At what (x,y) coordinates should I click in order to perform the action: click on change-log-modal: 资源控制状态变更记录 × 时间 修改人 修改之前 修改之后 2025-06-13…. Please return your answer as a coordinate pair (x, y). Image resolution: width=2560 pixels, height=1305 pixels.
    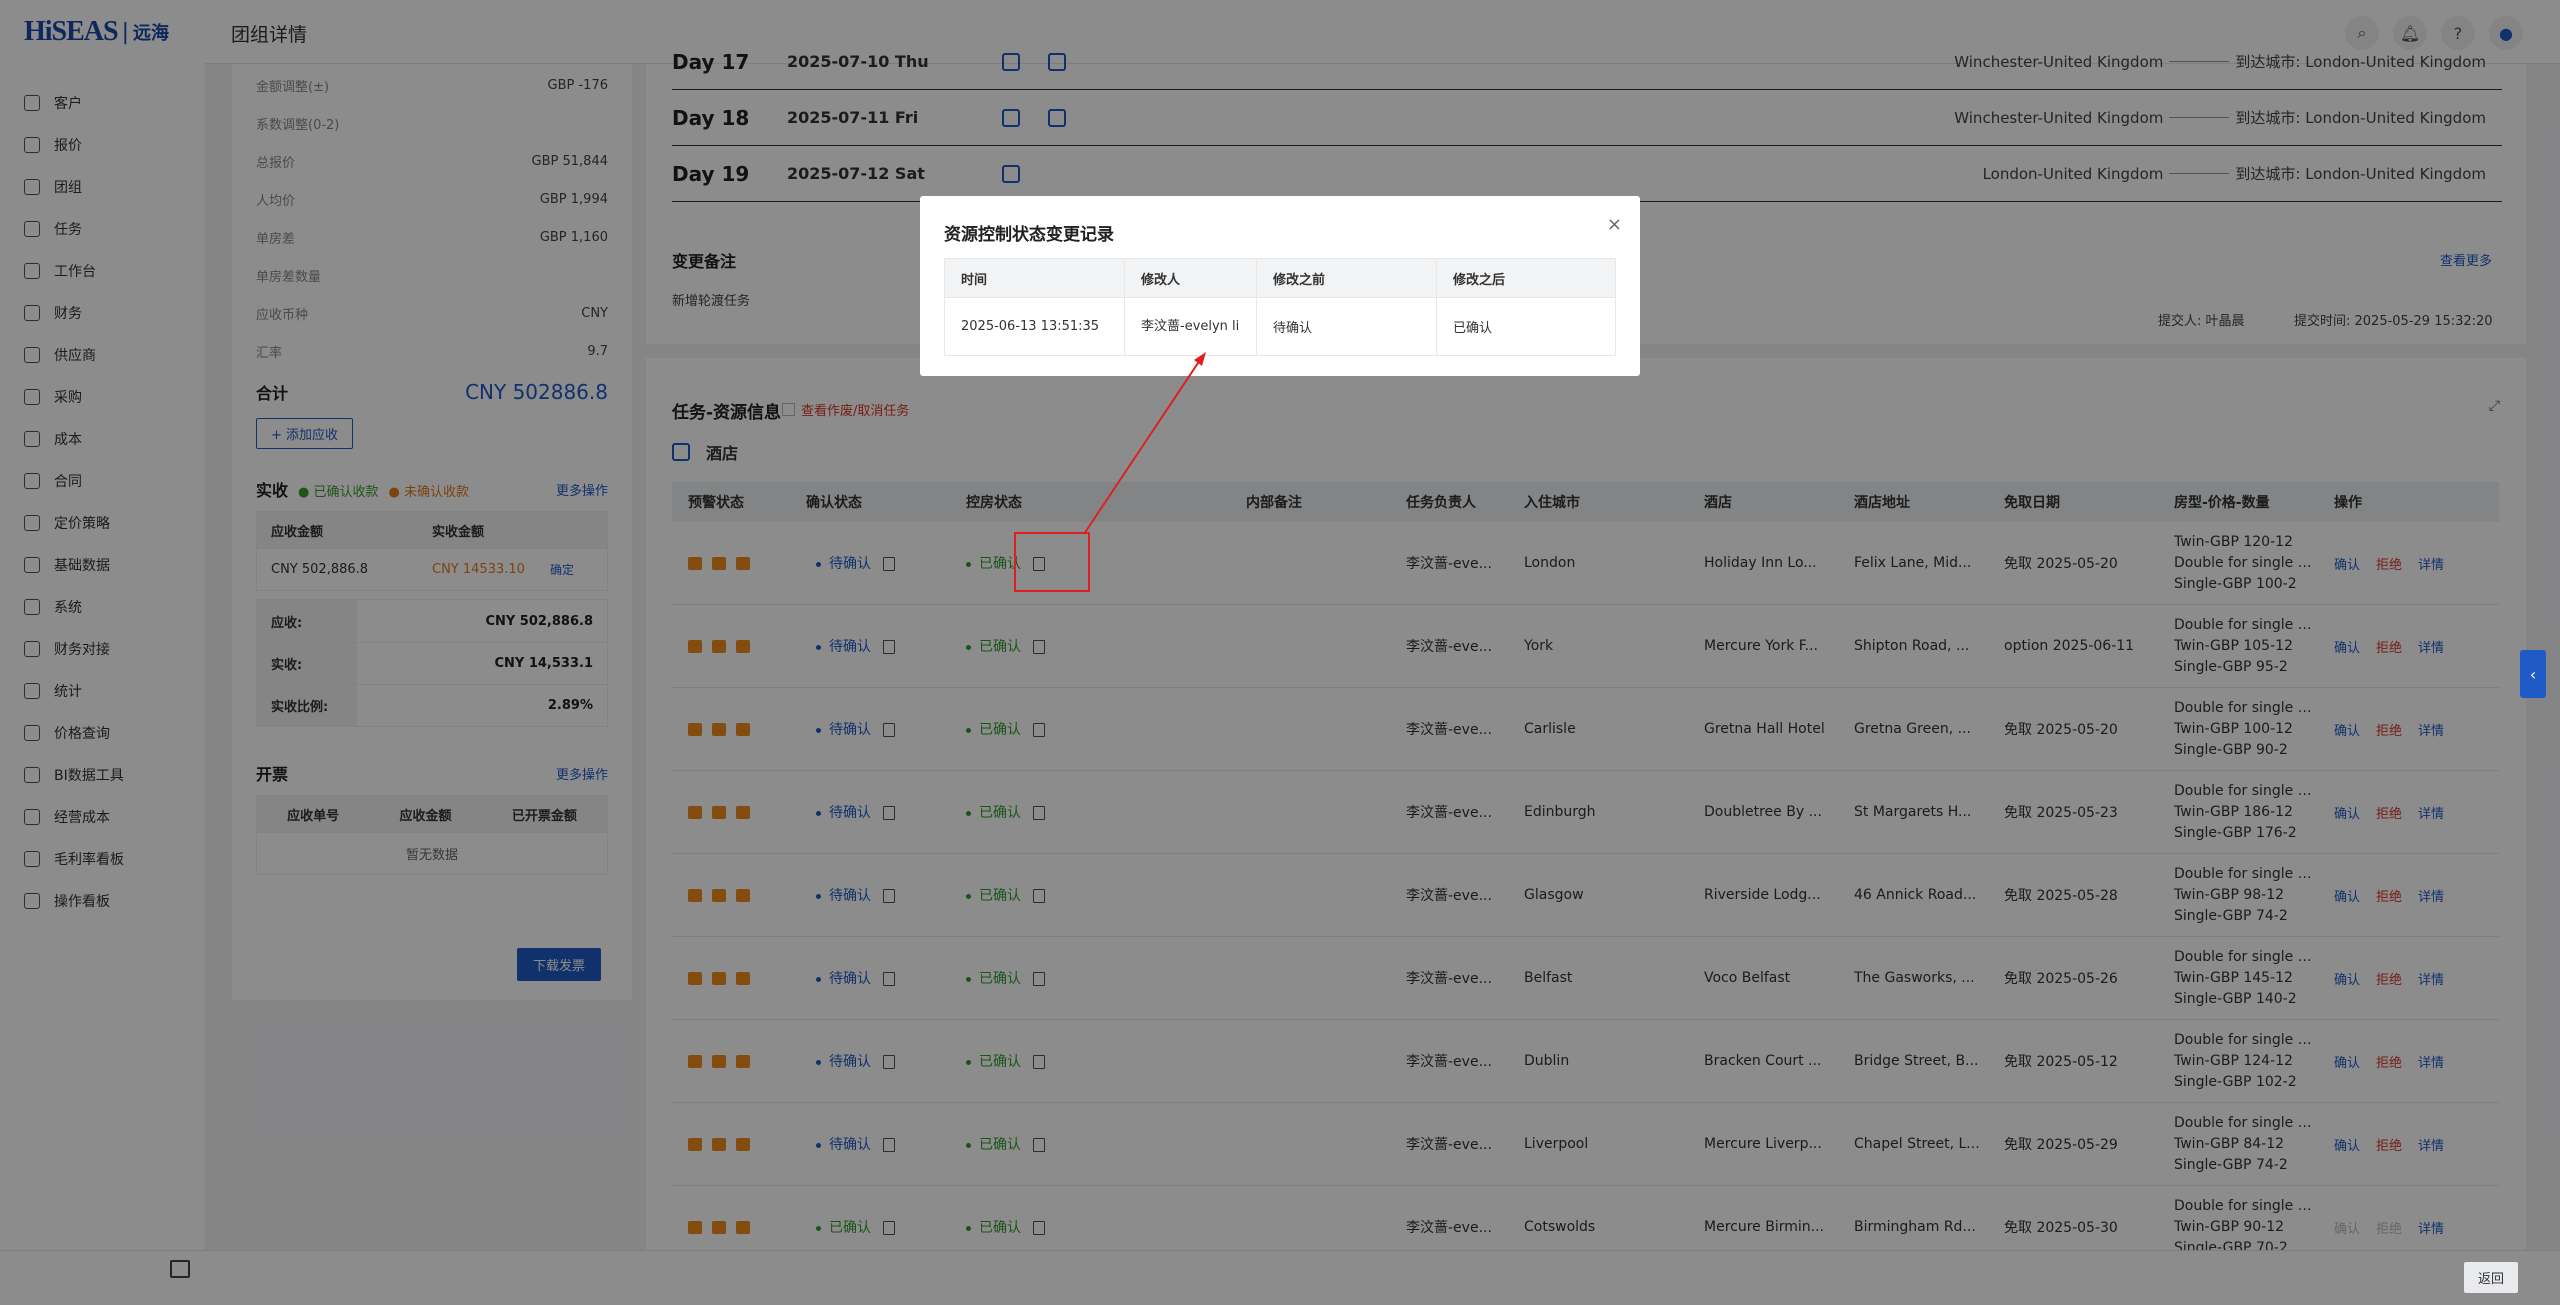
    Looking at the image, I should click on (1280, 286).